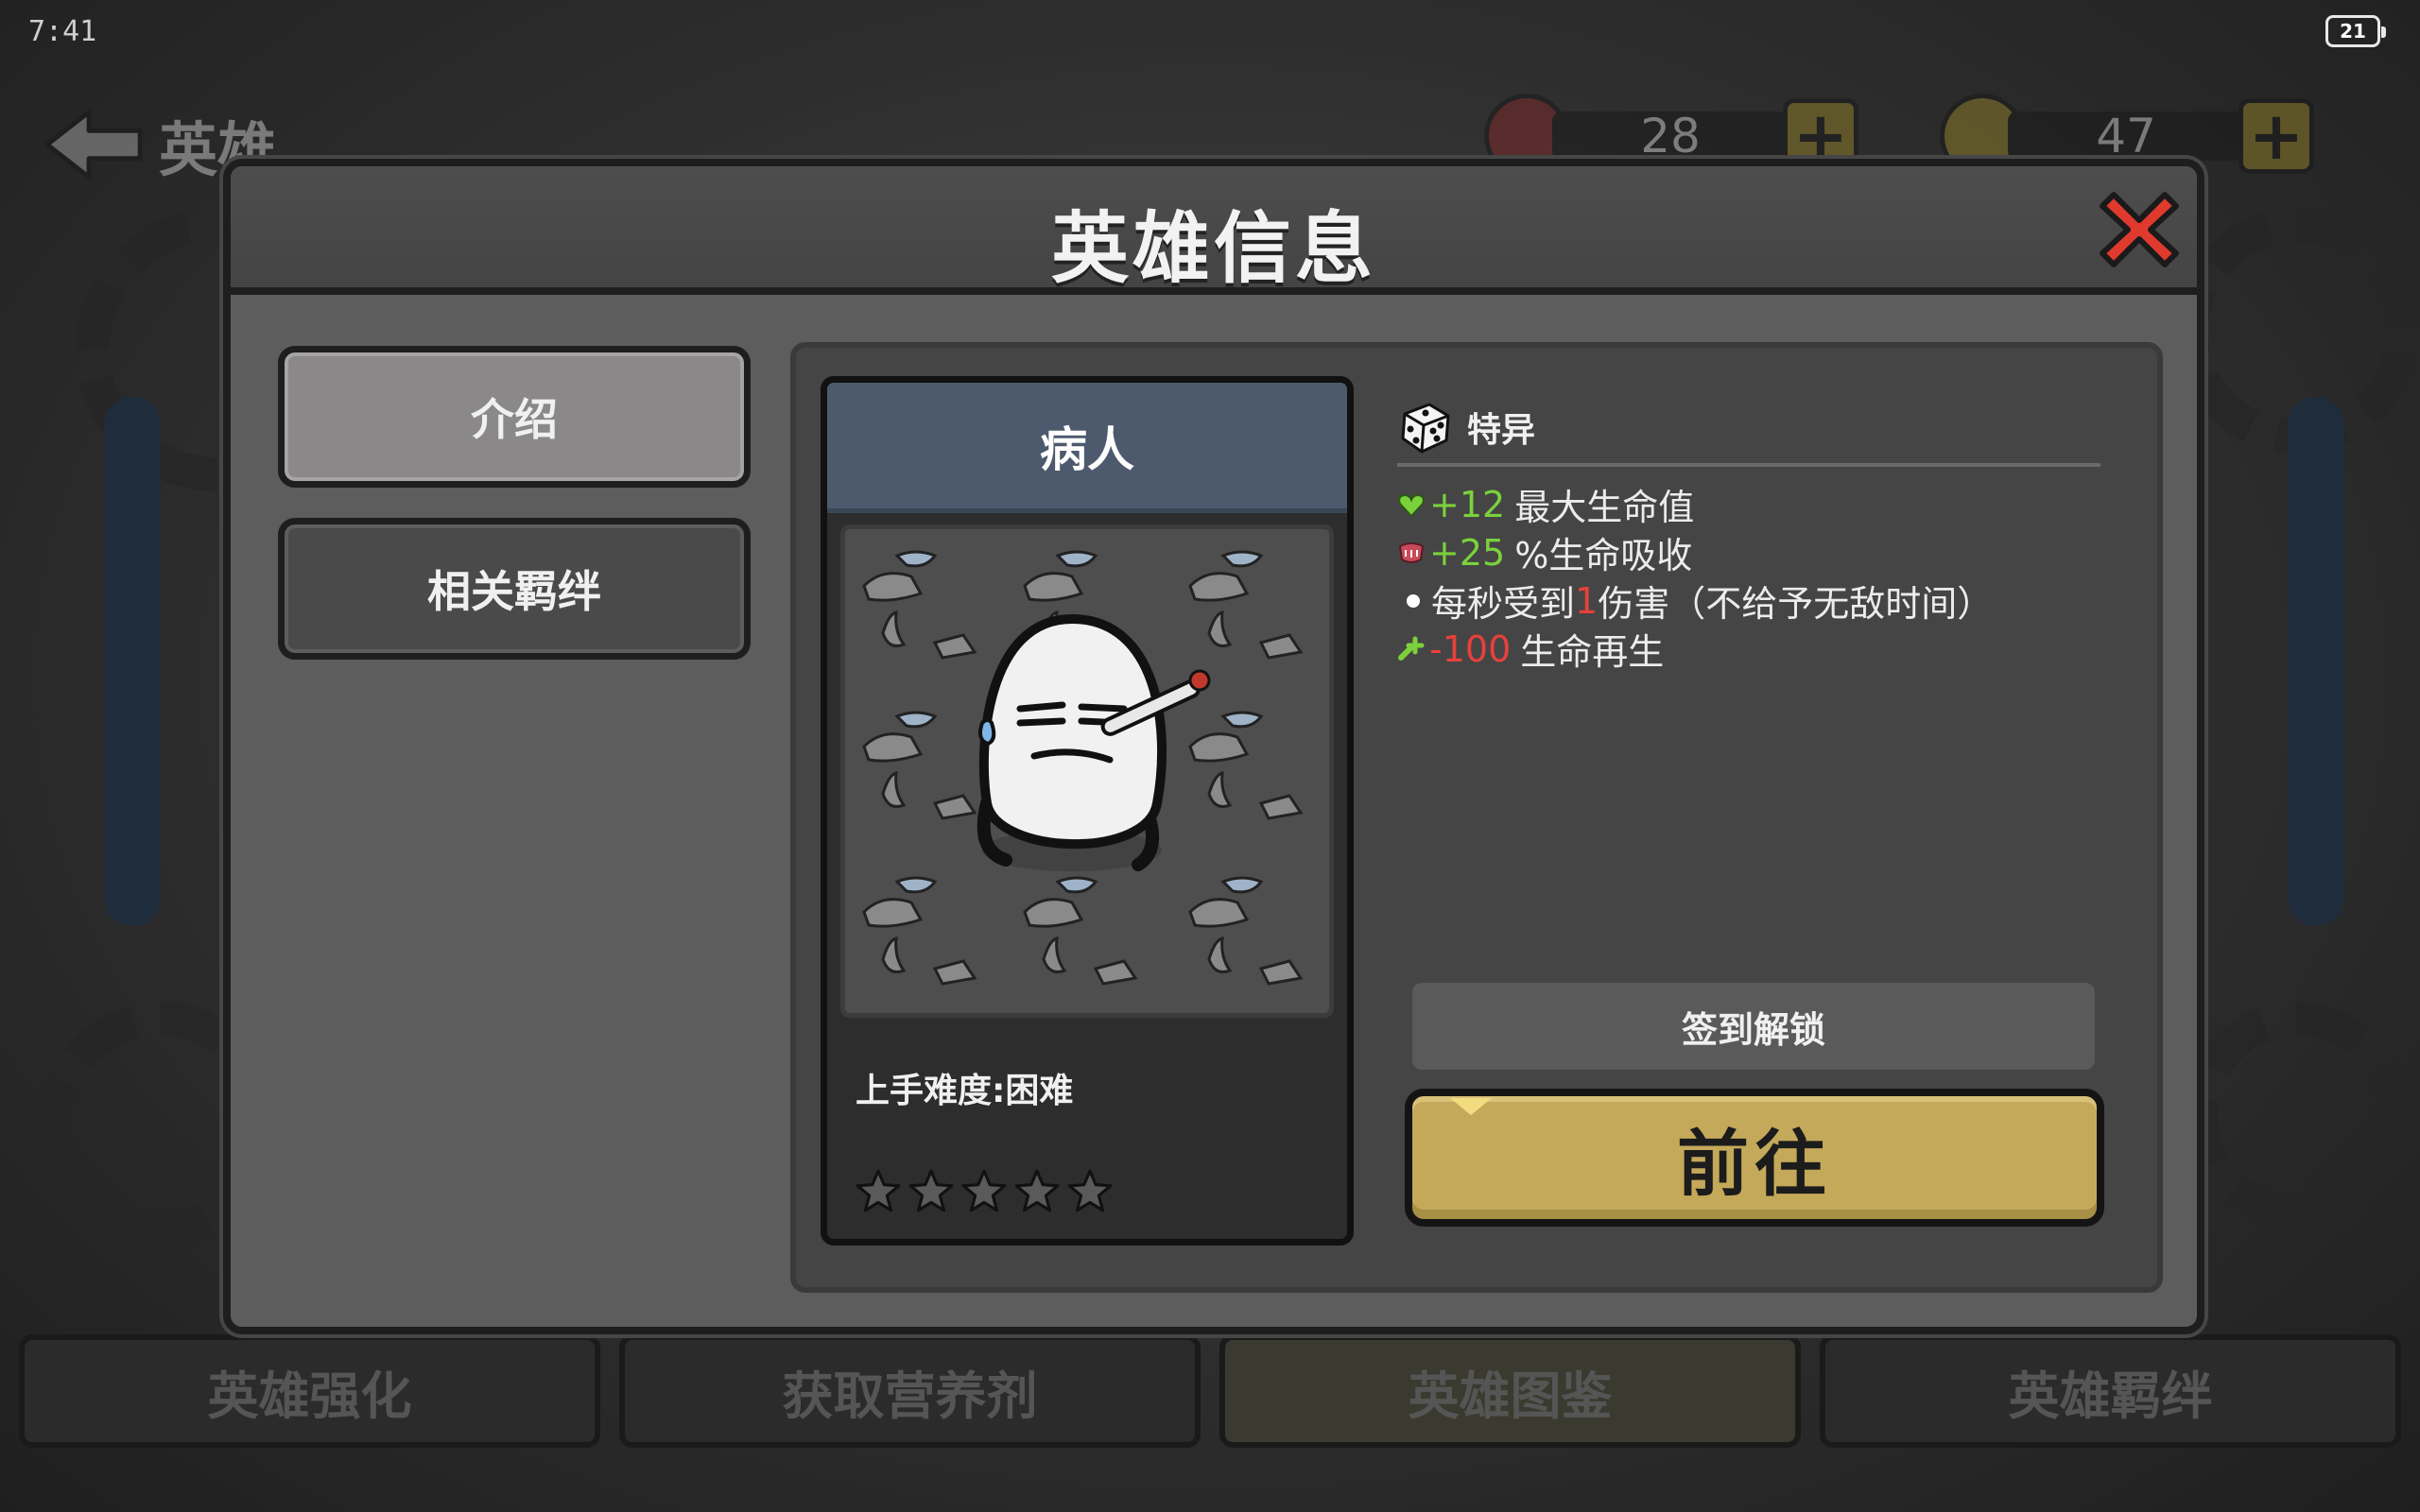 The height and width of the screenshot is (1512, 2420). What do you see at coordinates (1510, 1391) in the screenshot?
I see `tab-hero-catalog: 英雄图鉴` at bounding box center [1510, 1391].